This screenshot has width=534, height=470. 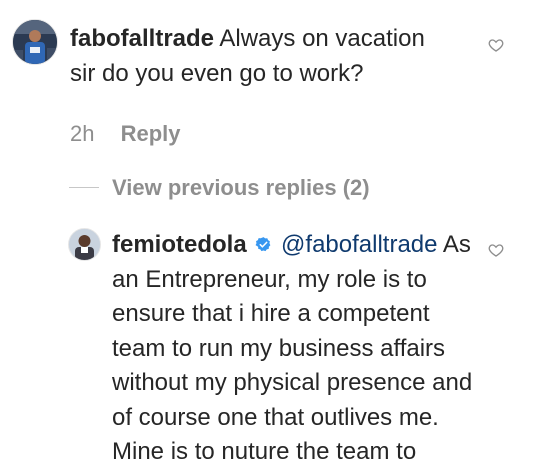 I want to click on mention-link: @fabofalltrade, so click(x=359, y=244).